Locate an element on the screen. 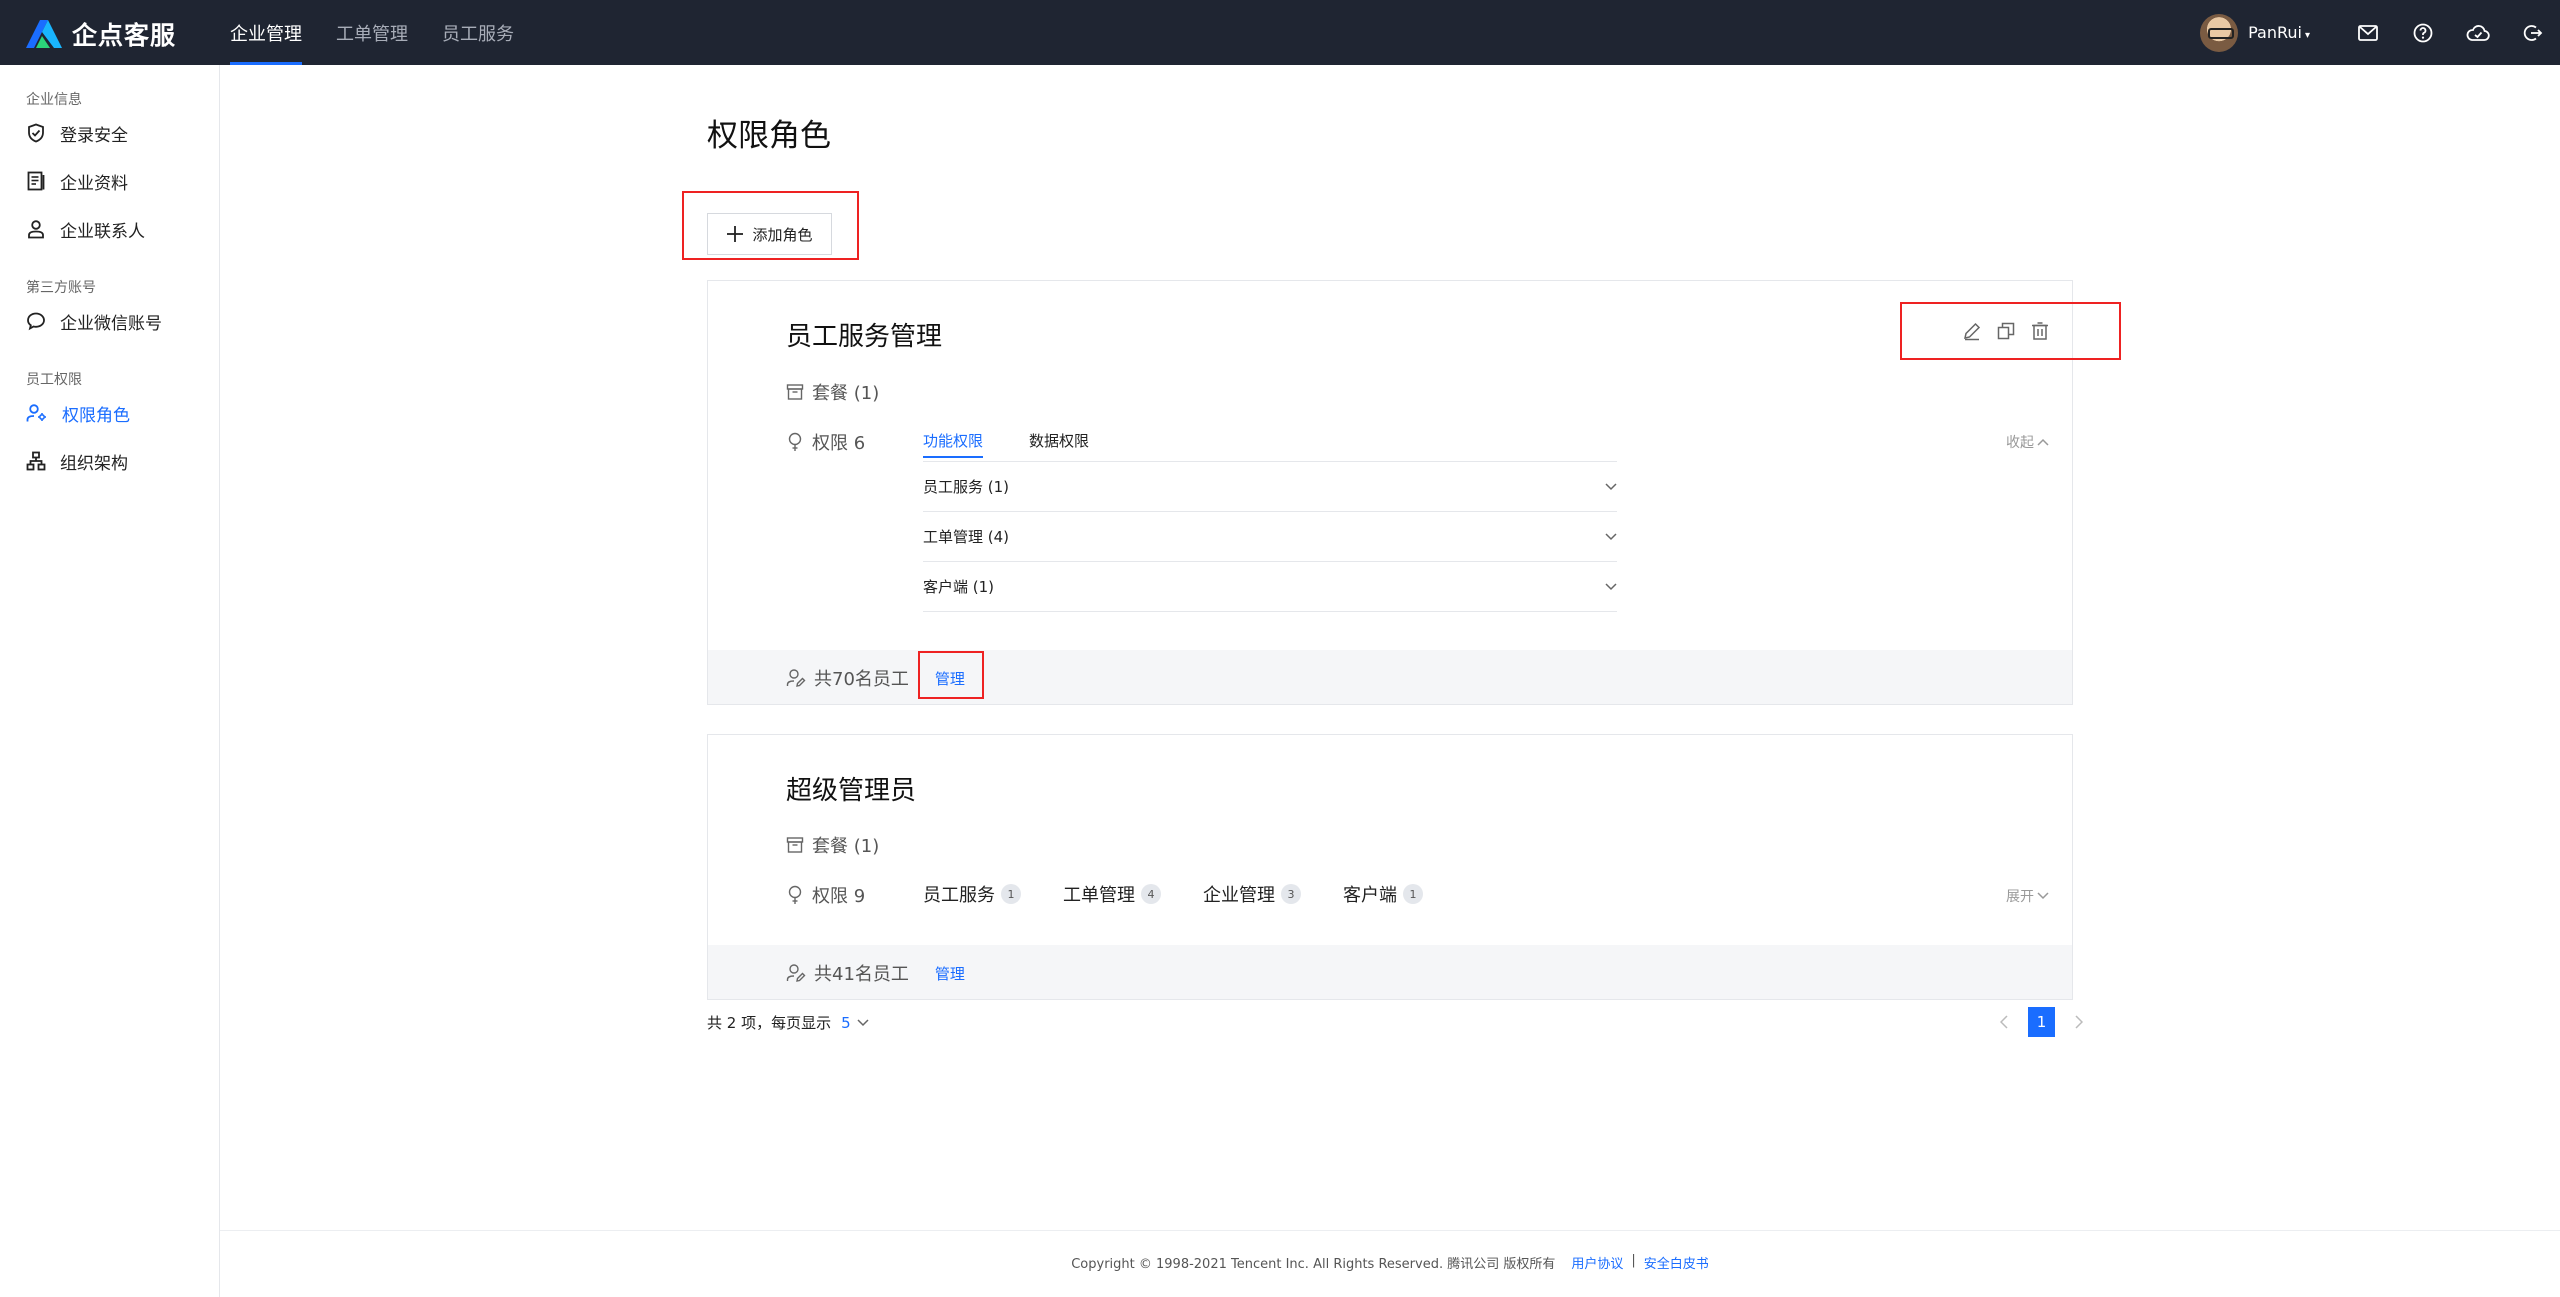 Image resolution: width=2560 pixels, height=1297 pixels. user-menu: PanRui ▾ is located at coordinates (2279, 32).